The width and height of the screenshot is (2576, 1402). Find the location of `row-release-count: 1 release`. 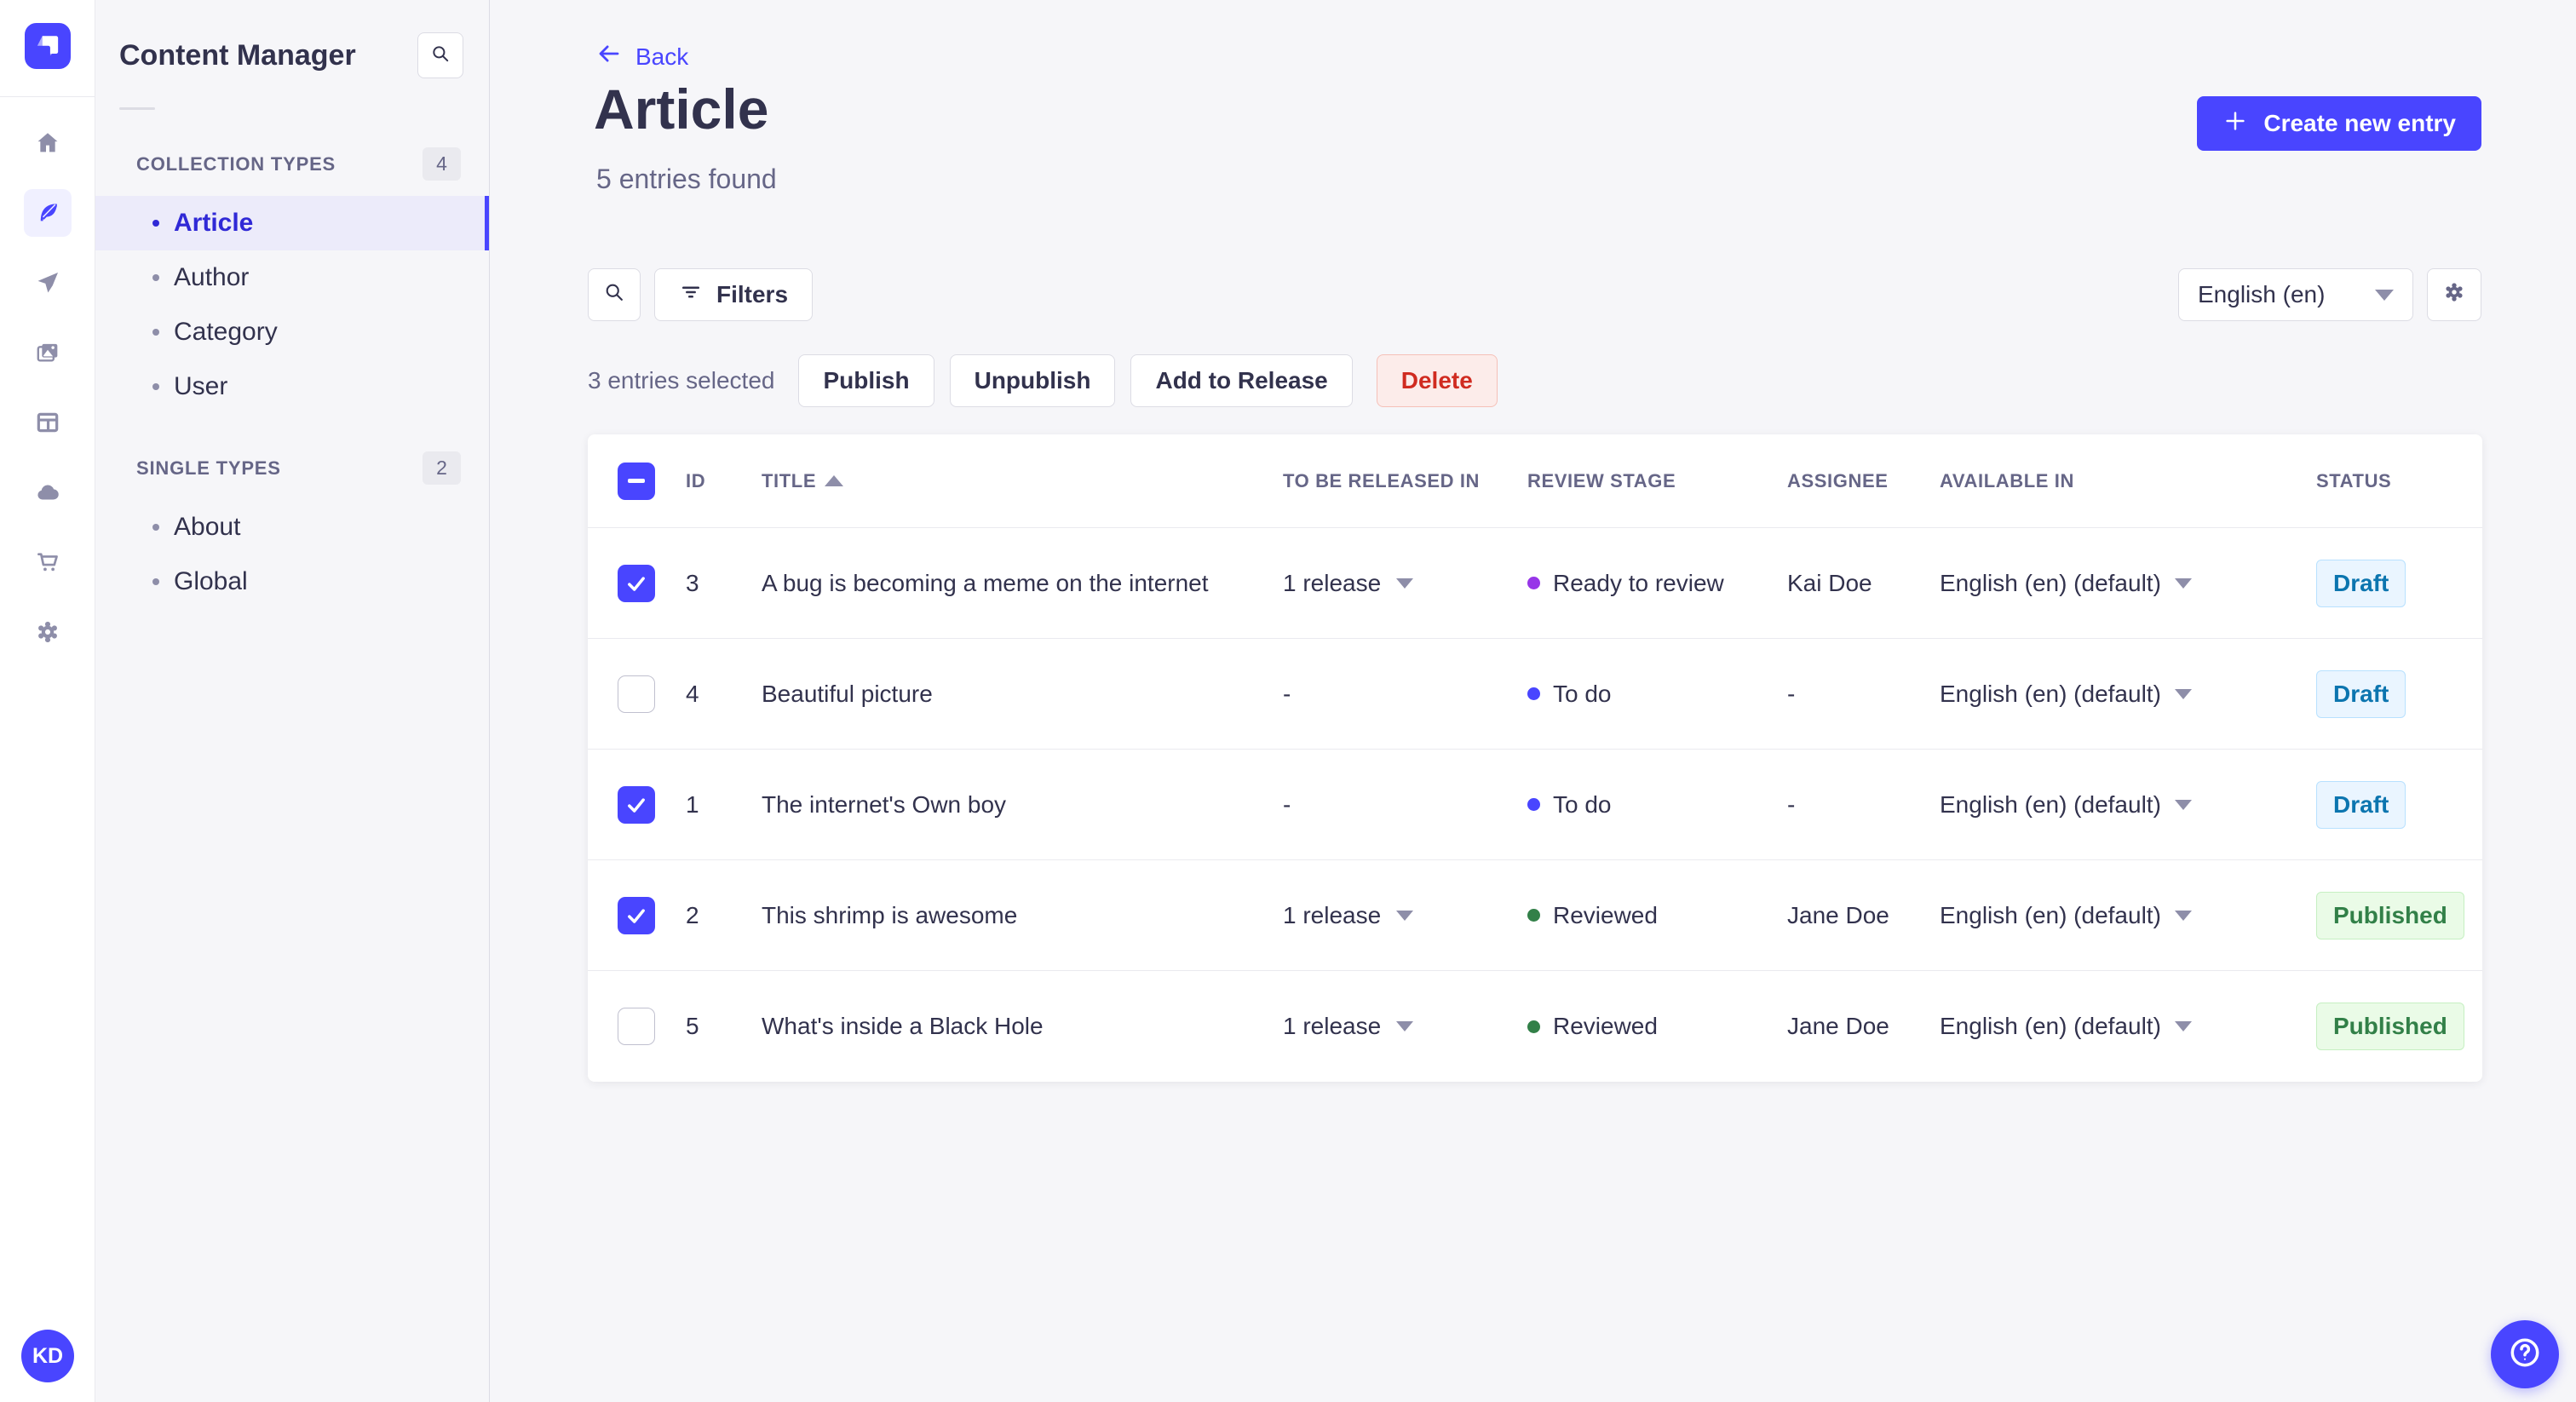

row-release-count: 1 release is located at coordinates (1333, 582).